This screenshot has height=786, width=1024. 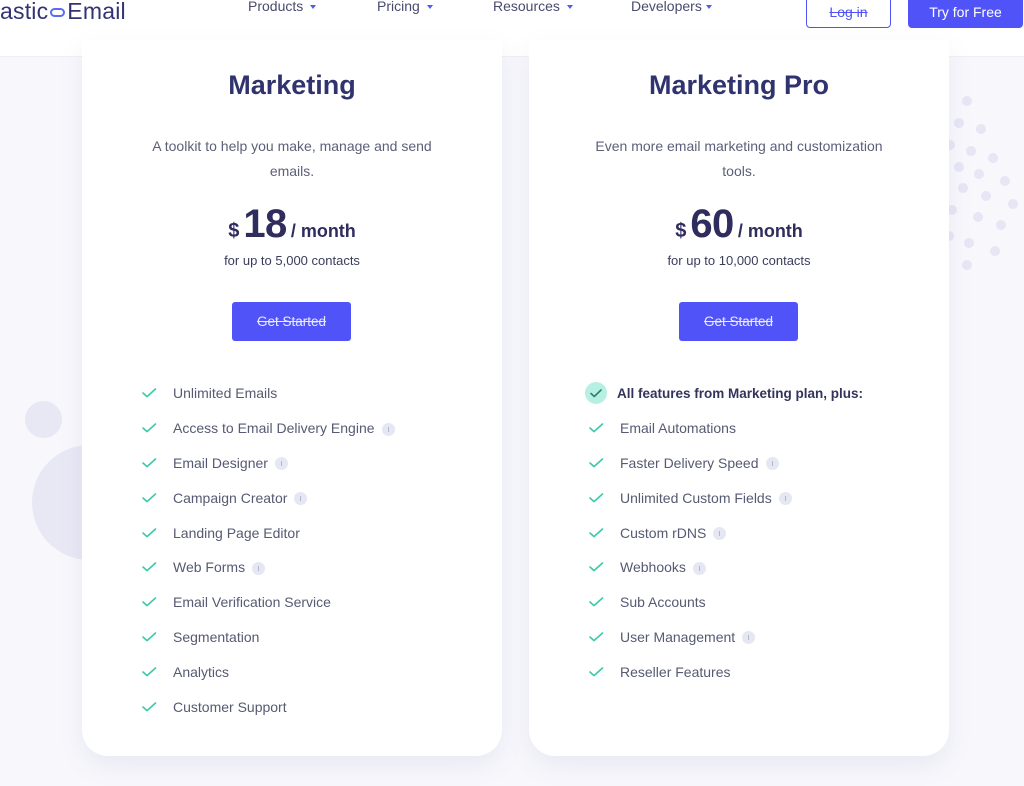 What do you see at coordinates (274, 428) in the screenshot?
I see `feature-label: Access to Email Delivery Engine` at bounding box center [274, 428].